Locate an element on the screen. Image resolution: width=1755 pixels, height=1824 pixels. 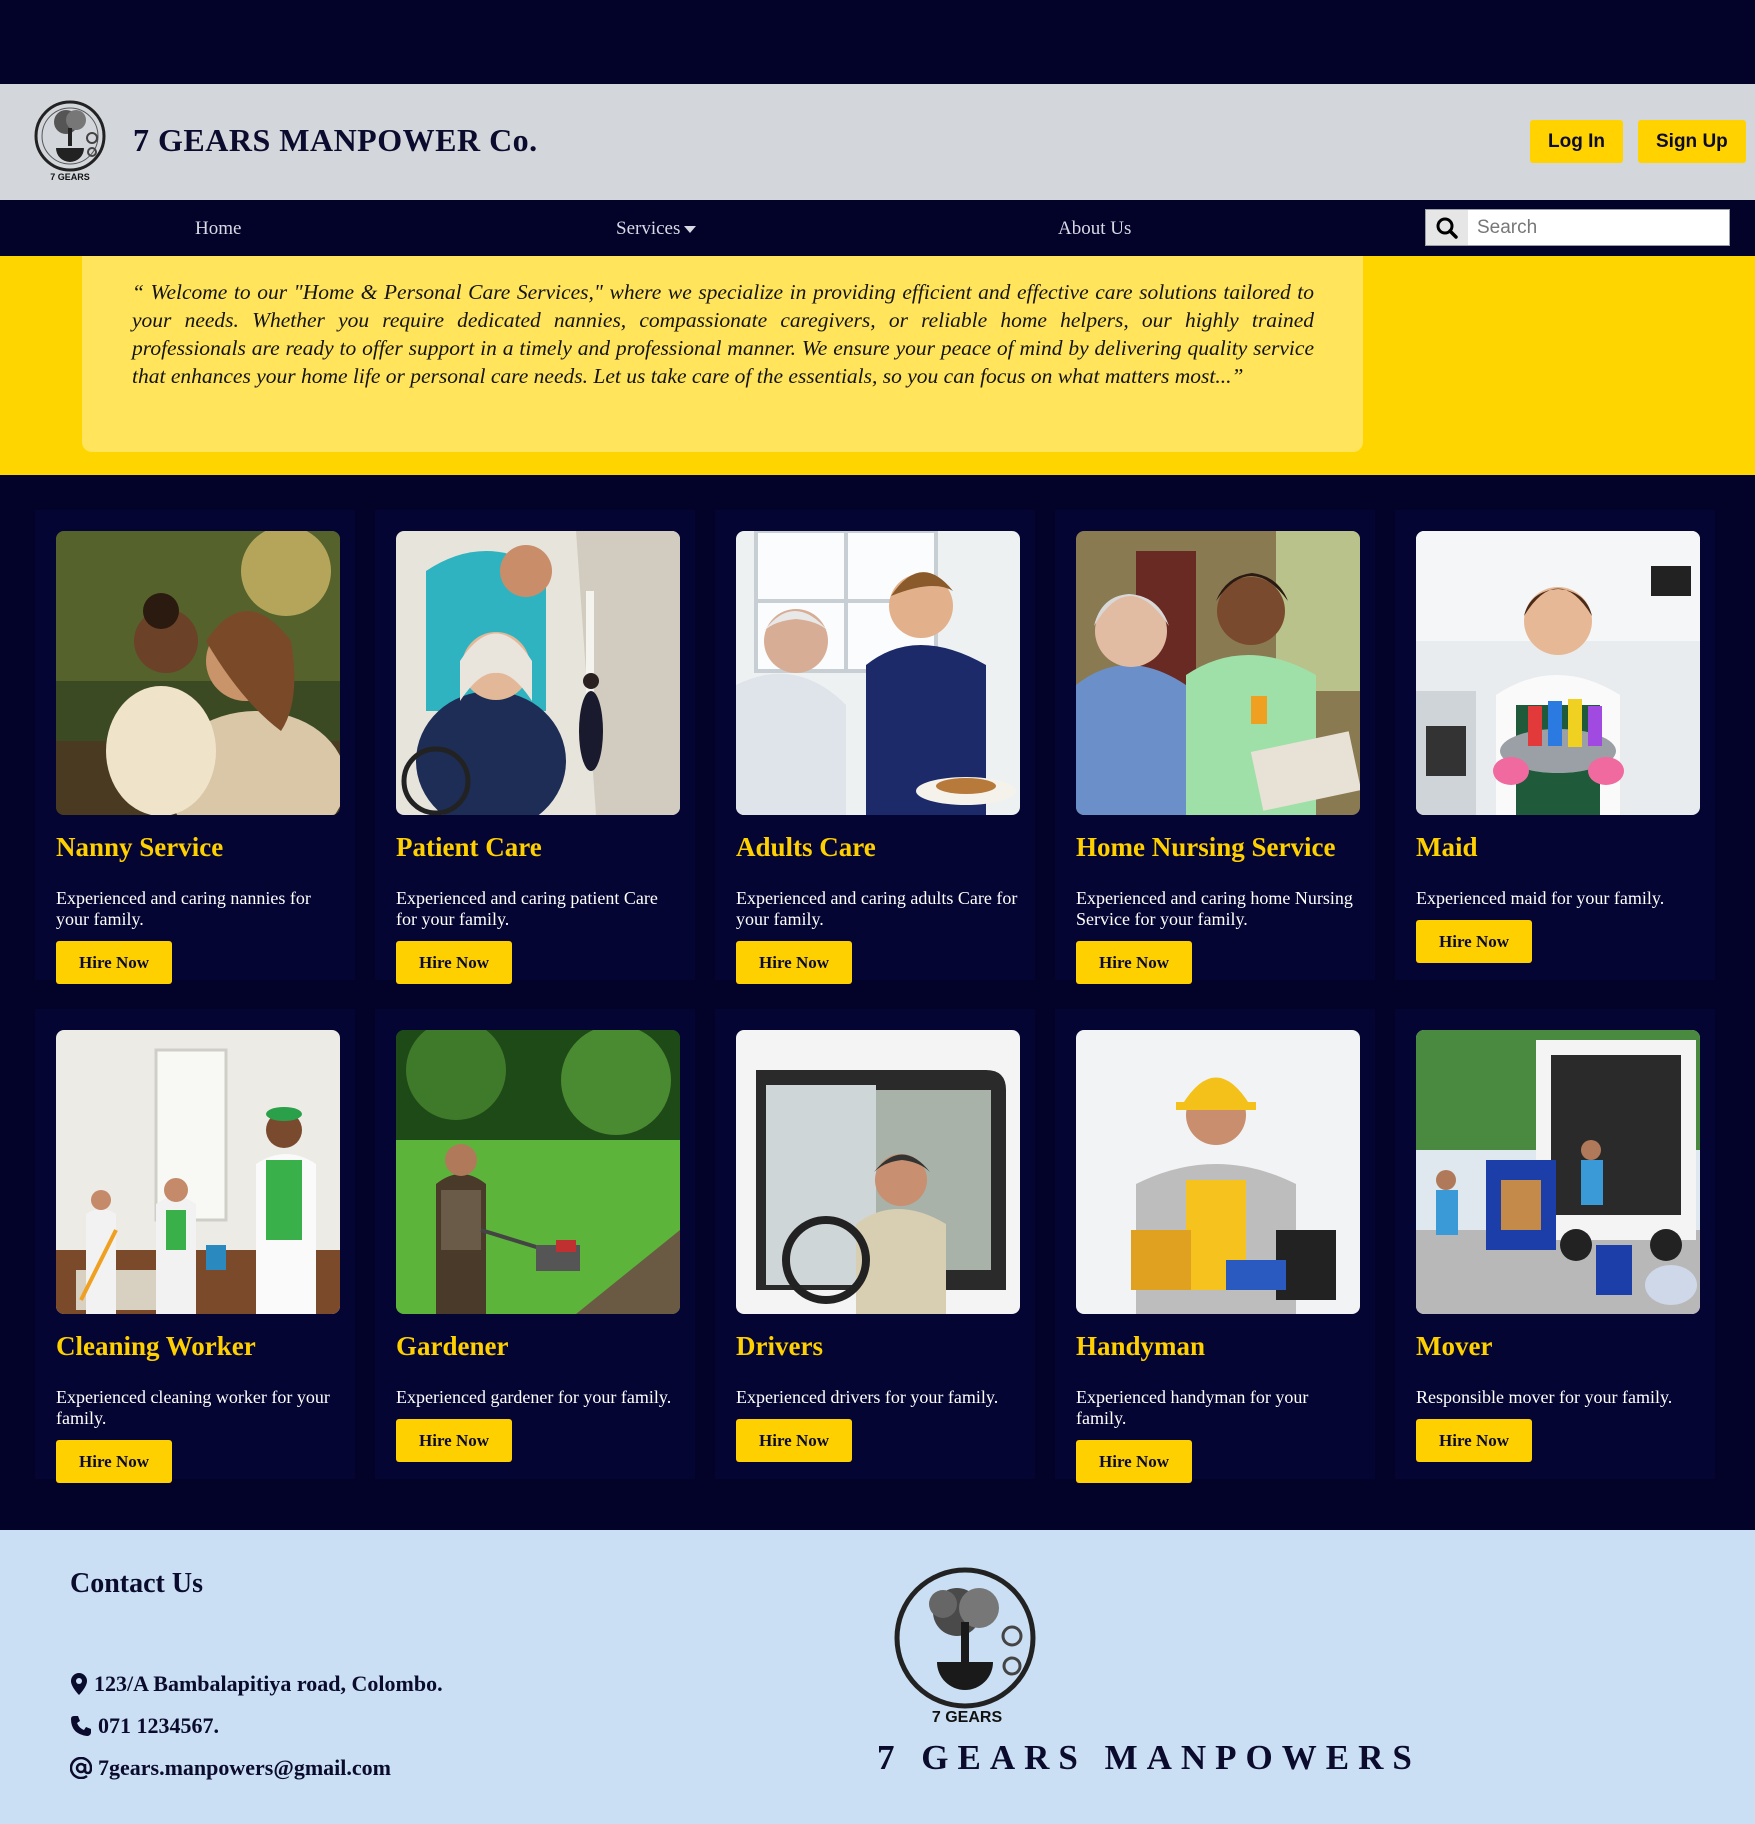
caret-down-icon is located at coordinates (690, 230).